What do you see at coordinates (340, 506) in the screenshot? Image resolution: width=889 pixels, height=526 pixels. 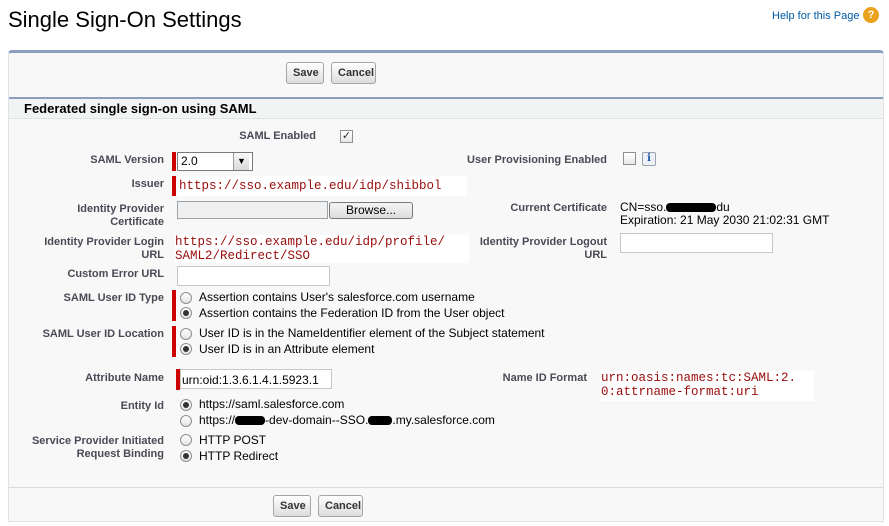 I see `cancel-button-bottom: Cancel` at bounding box center [340, 506].